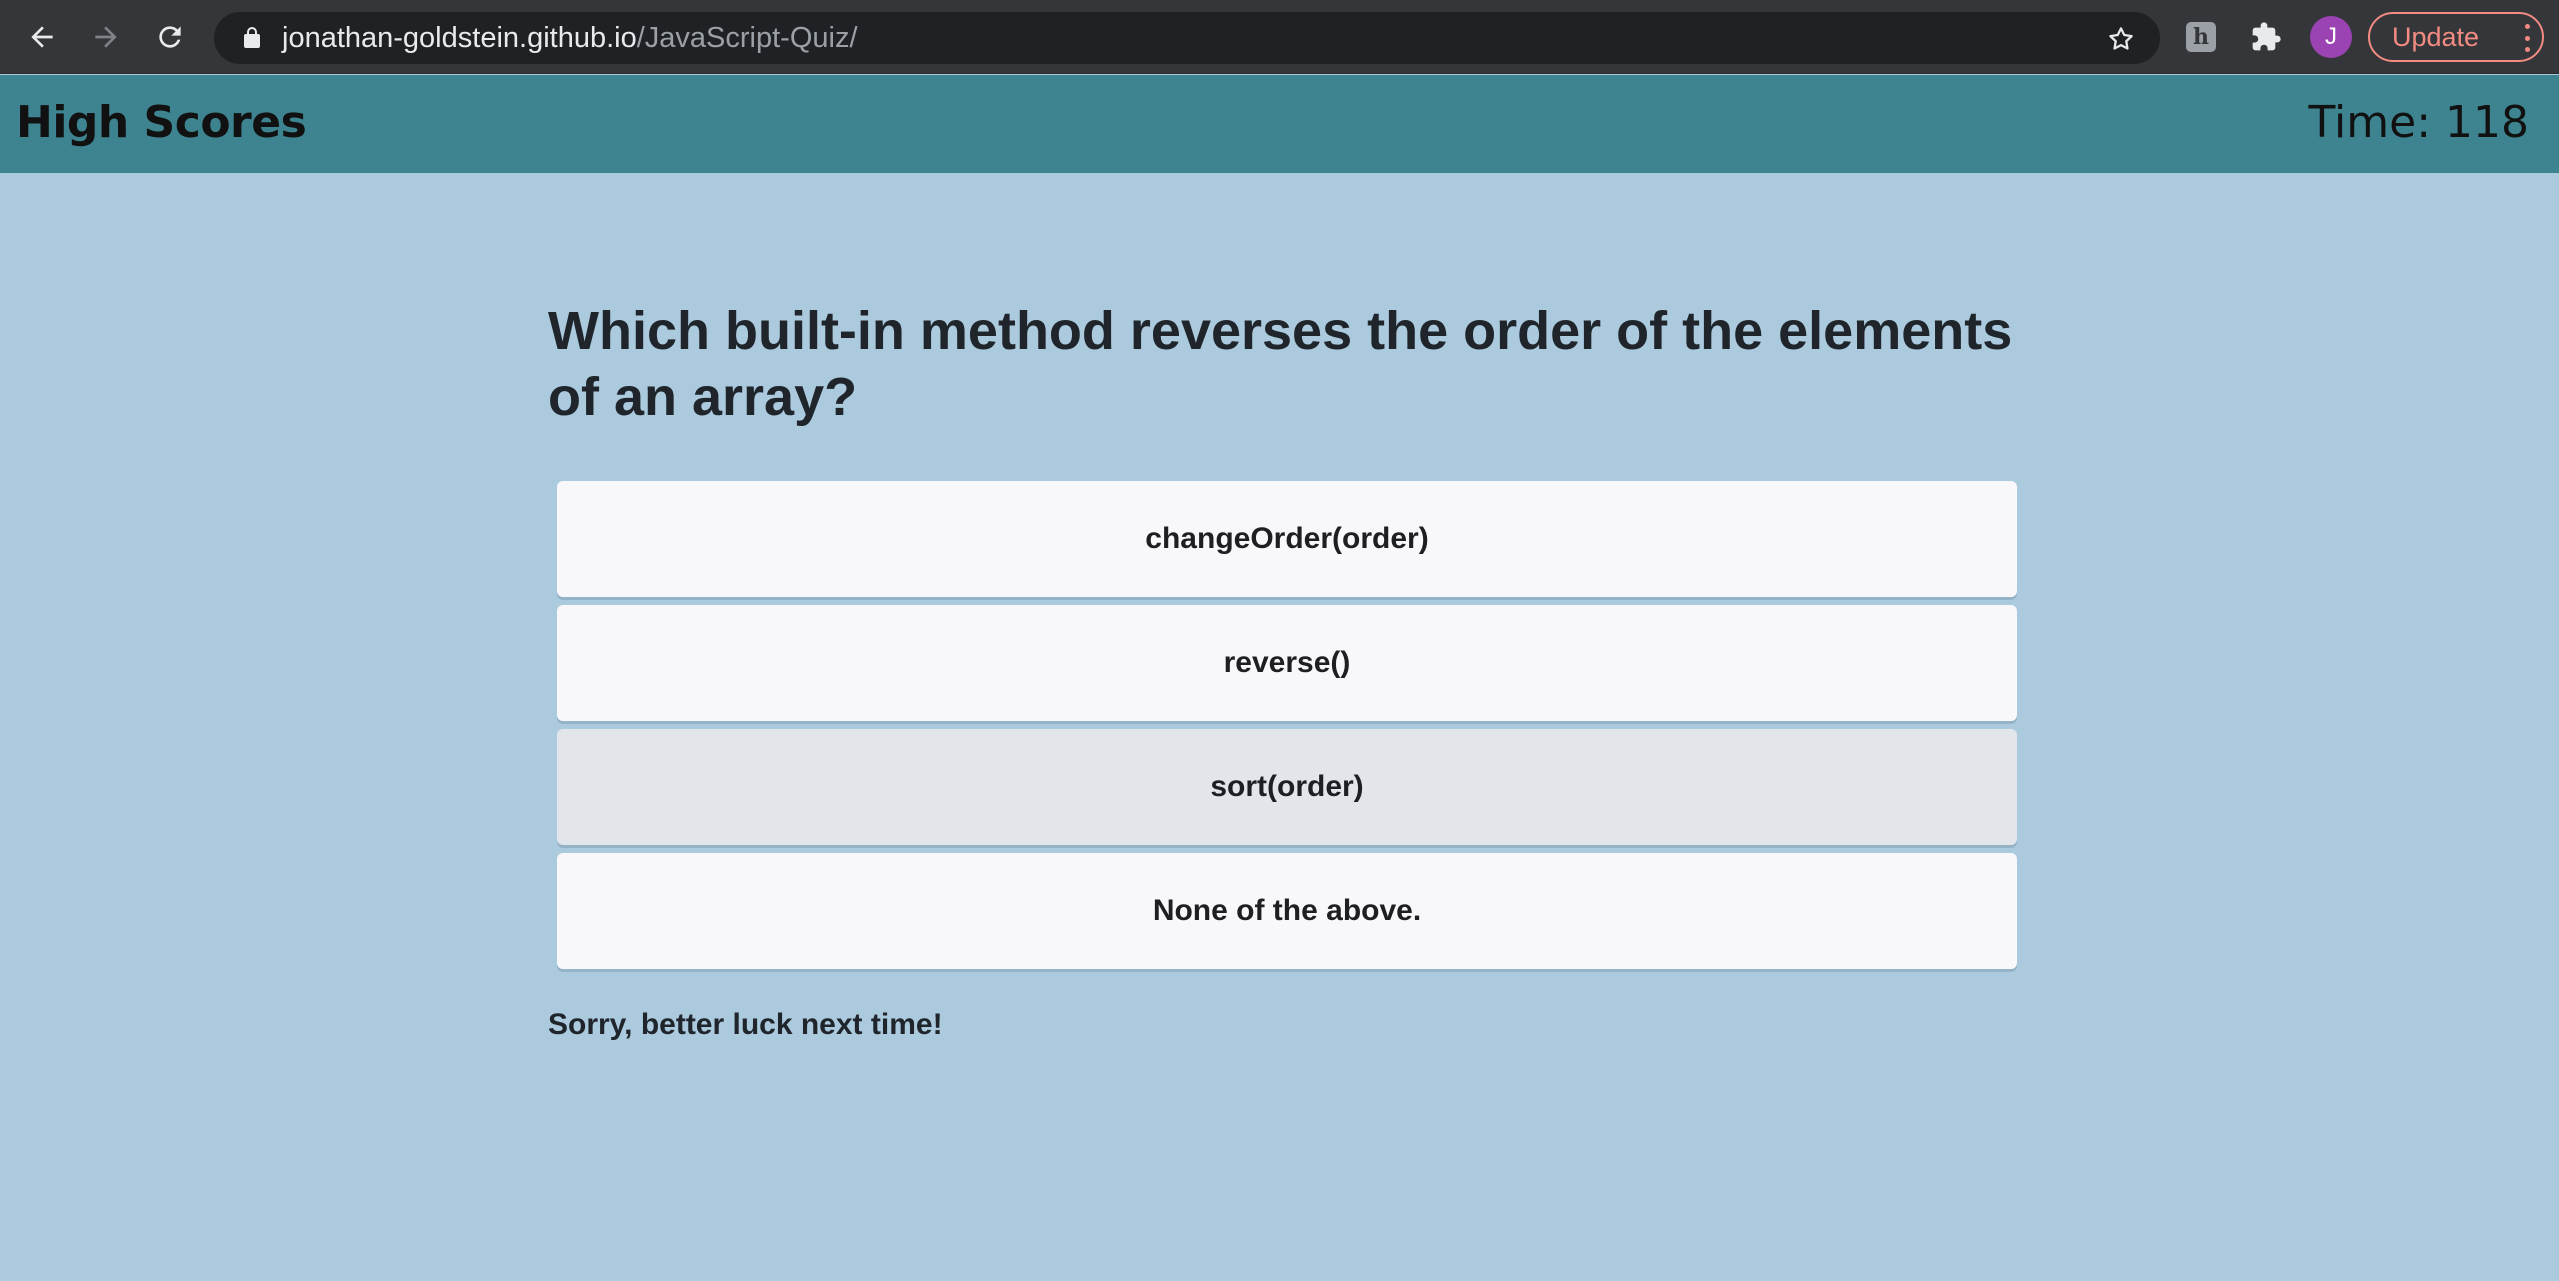 This screenshot has width=2559, height=1281. I want to click on answer-button-4: None of the above., so click(1287, 911).